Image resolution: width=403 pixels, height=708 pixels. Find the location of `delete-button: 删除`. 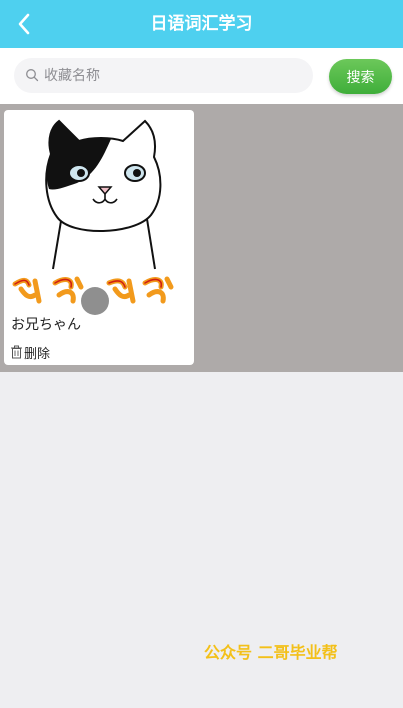

delete-button: 删除 is located at coordinates (30, 352).